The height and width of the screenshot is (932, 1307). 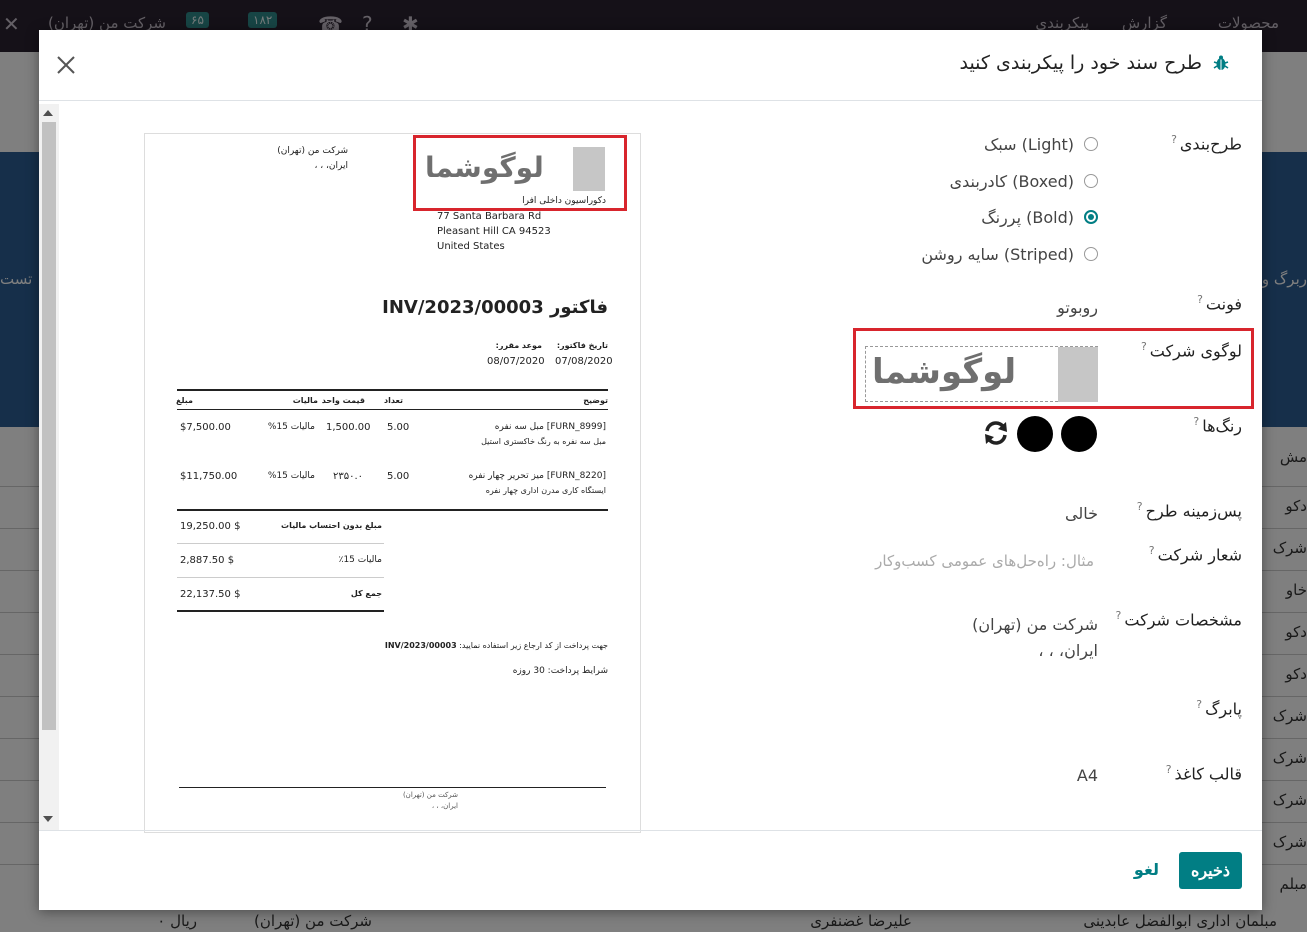 What do you see at coordinates (1219, 708) in the screenshot?
I see `footer-label: پابرگ?` at bounding box center [1219, 708].